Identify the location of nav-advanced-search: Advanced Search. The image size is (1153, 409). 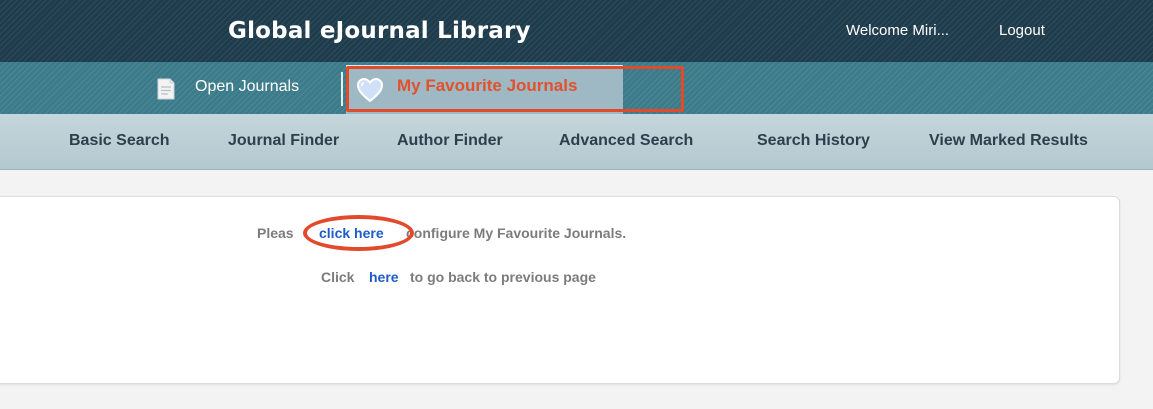
(626, 141).